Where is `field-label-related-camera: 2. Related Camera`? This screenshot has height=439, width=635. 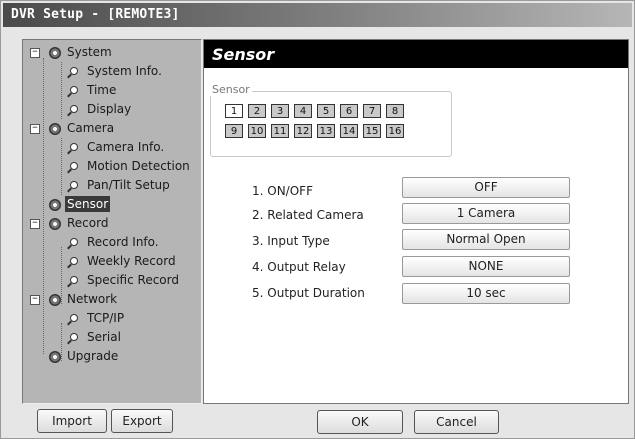 field-label-related-camera: 2. Related Camera is located at coordinates (308, 215).